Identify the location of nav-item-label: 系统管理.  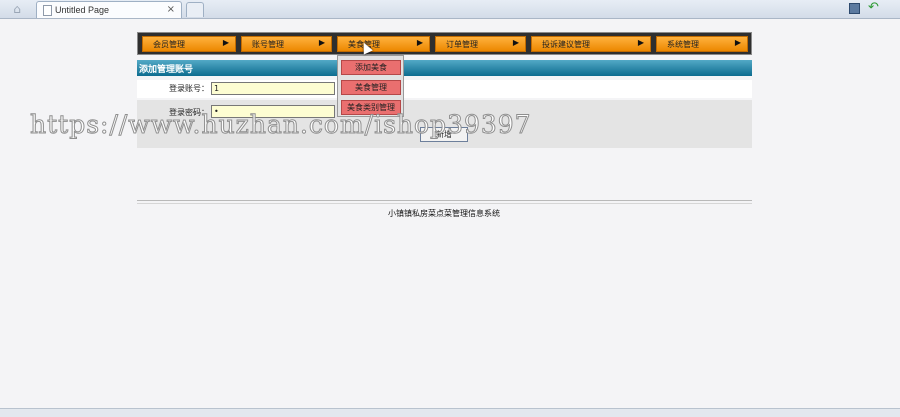
(683, 44).